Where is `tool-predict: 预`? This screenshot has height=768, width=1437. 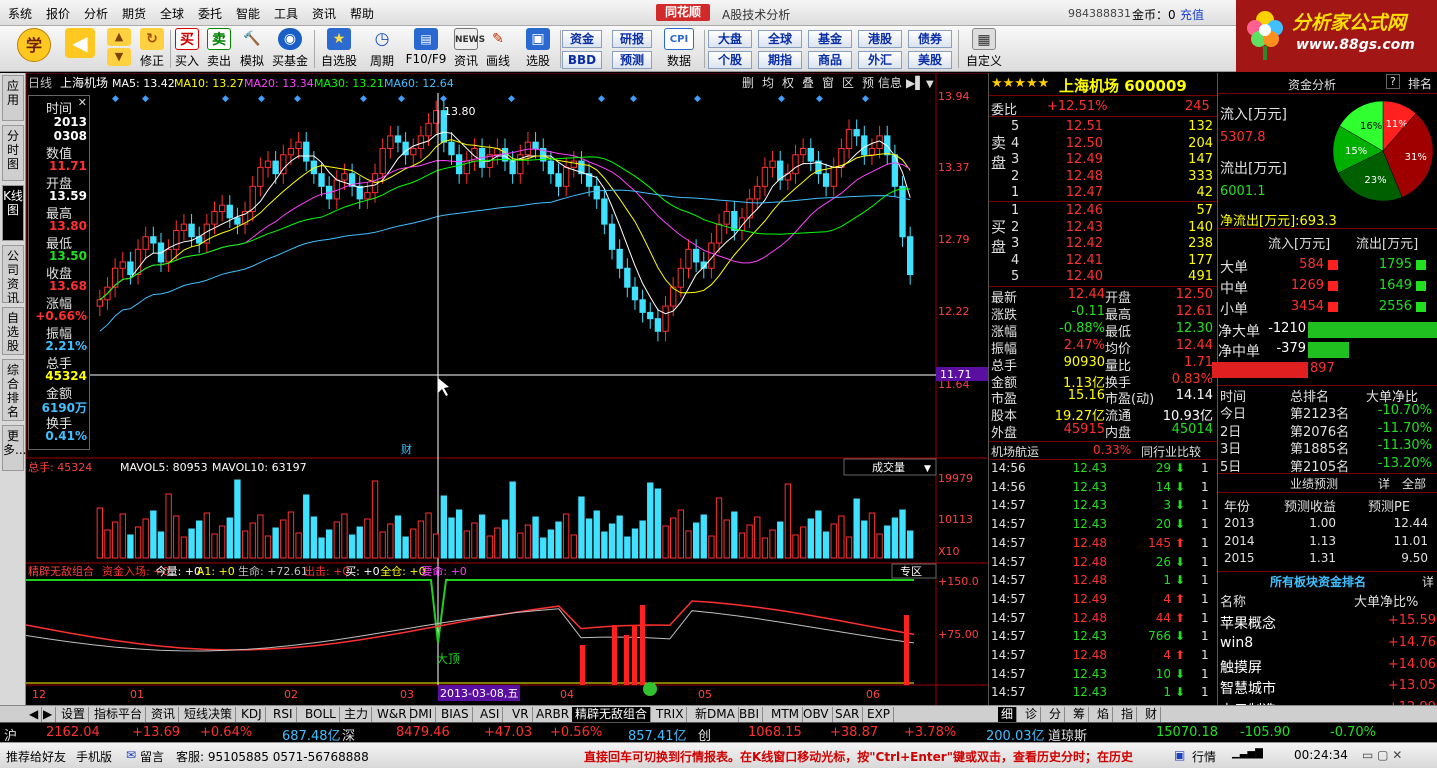
tool-predict: 预 is located at coordinates (868, 83).